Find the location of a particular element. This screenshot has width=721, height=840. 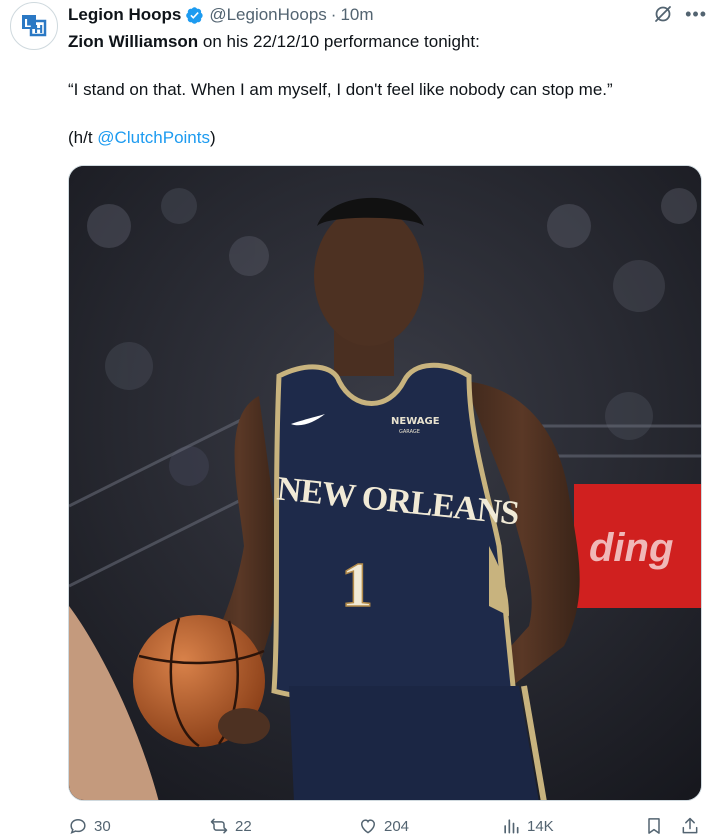

tweet-timestamp: 10m is located at coordinates (356, 15).